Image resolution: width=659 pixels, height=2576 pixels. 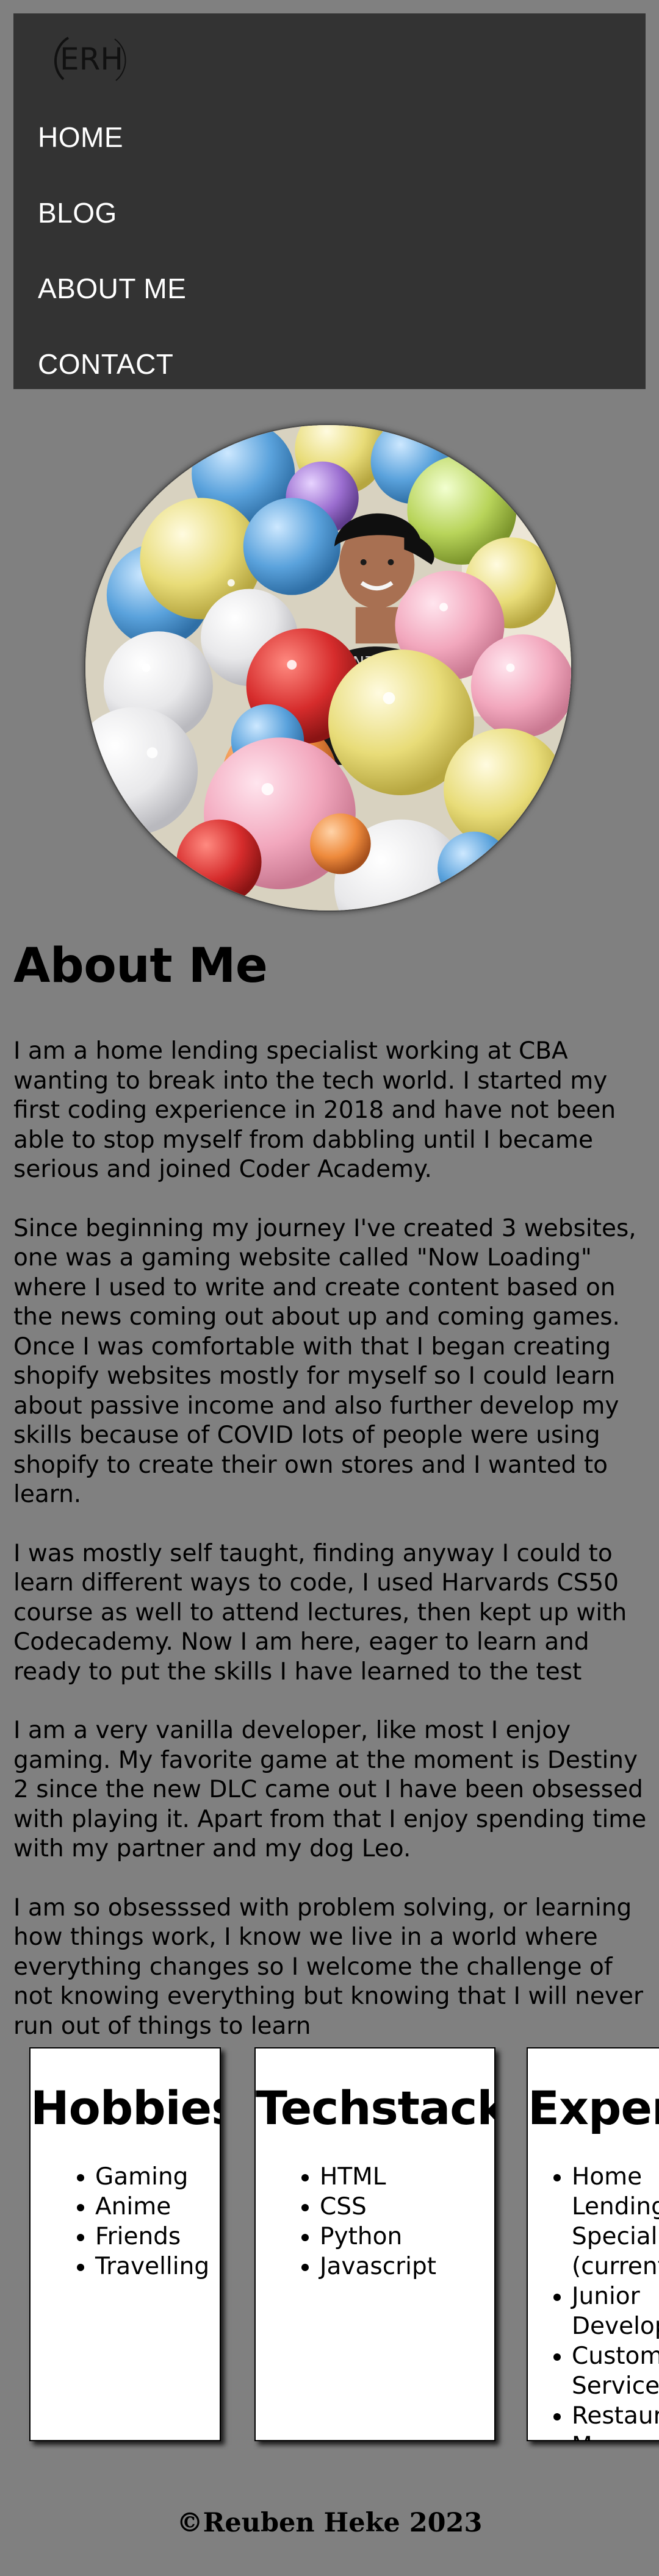 What do you see at coordinates (126, 2108) in the screenshot?
I see `hobbies-title: Hobbies` at bounding box center [126, 2108].